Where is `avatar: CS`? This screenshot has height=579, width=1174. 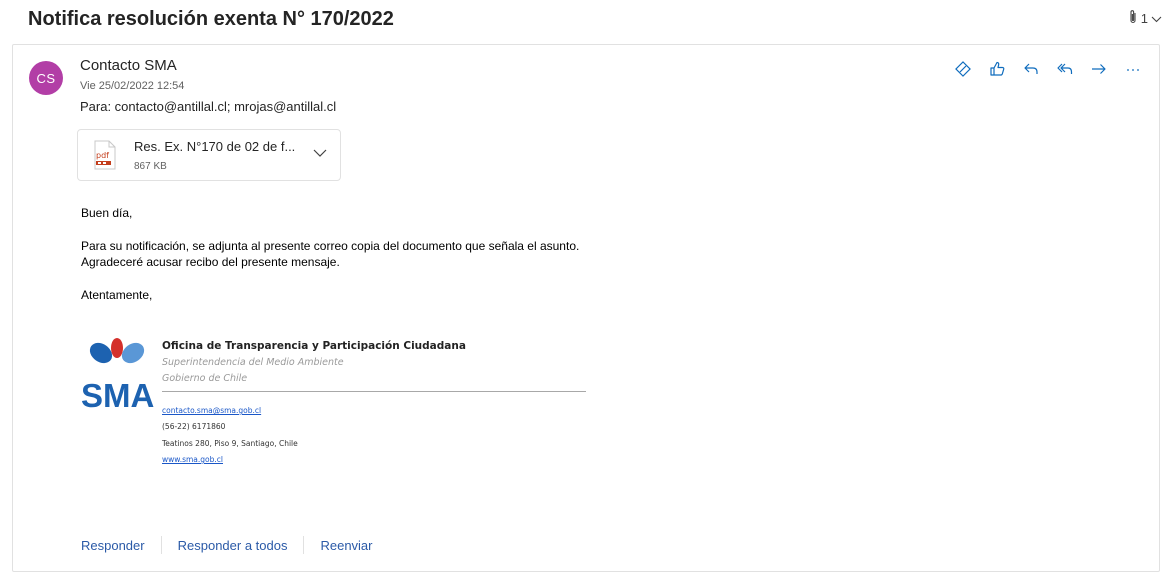
avatar: CS is located at coordinates (46, 78).